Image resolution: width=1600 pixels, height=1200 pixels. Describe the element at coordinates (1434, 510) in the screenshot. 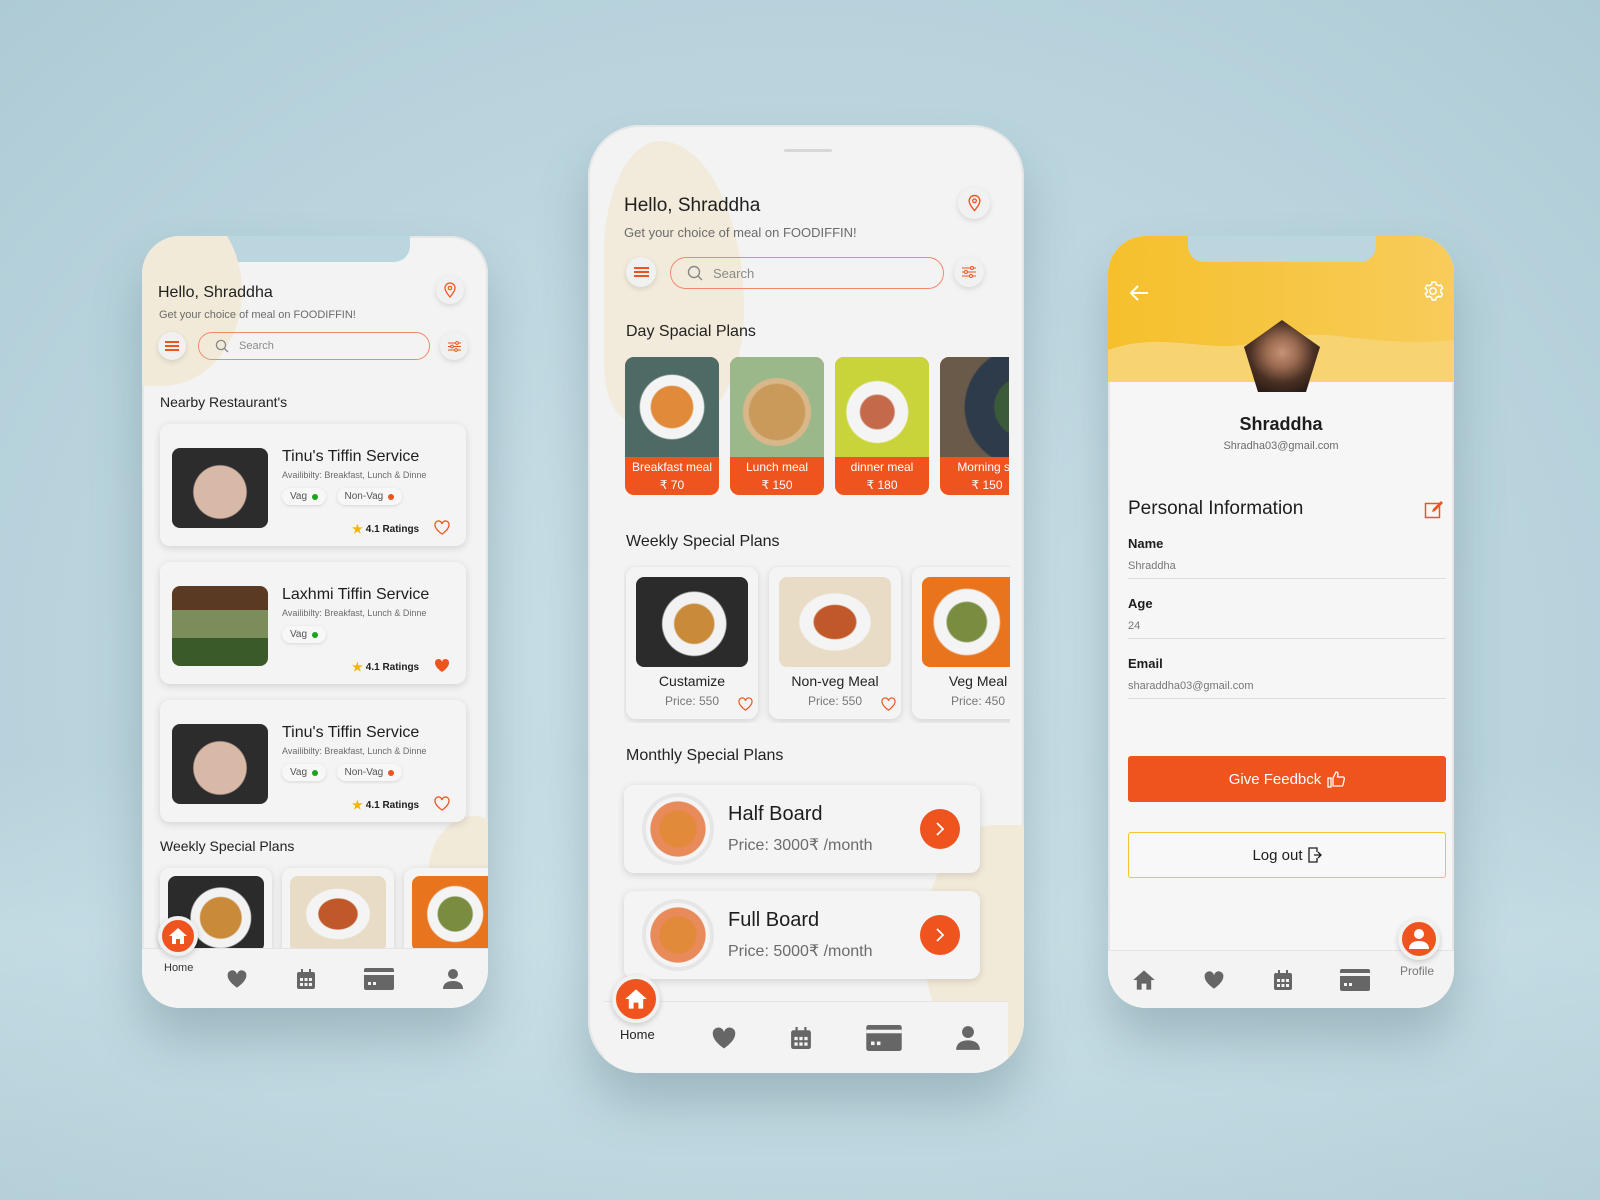

I see `edit-pencil-icon` at that location.